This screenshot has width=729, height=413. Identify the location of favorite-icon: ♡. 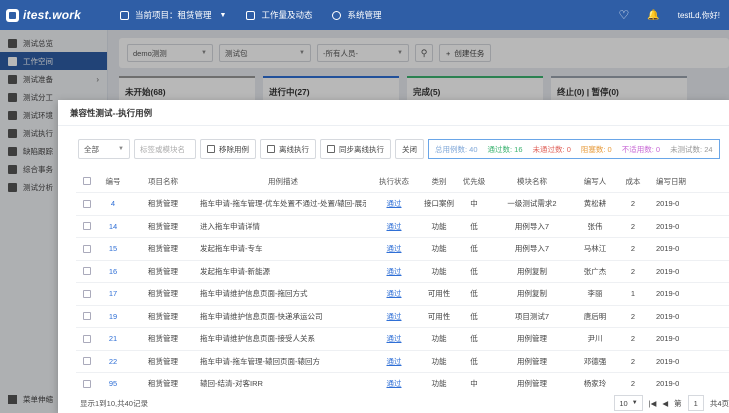
(624, 15).